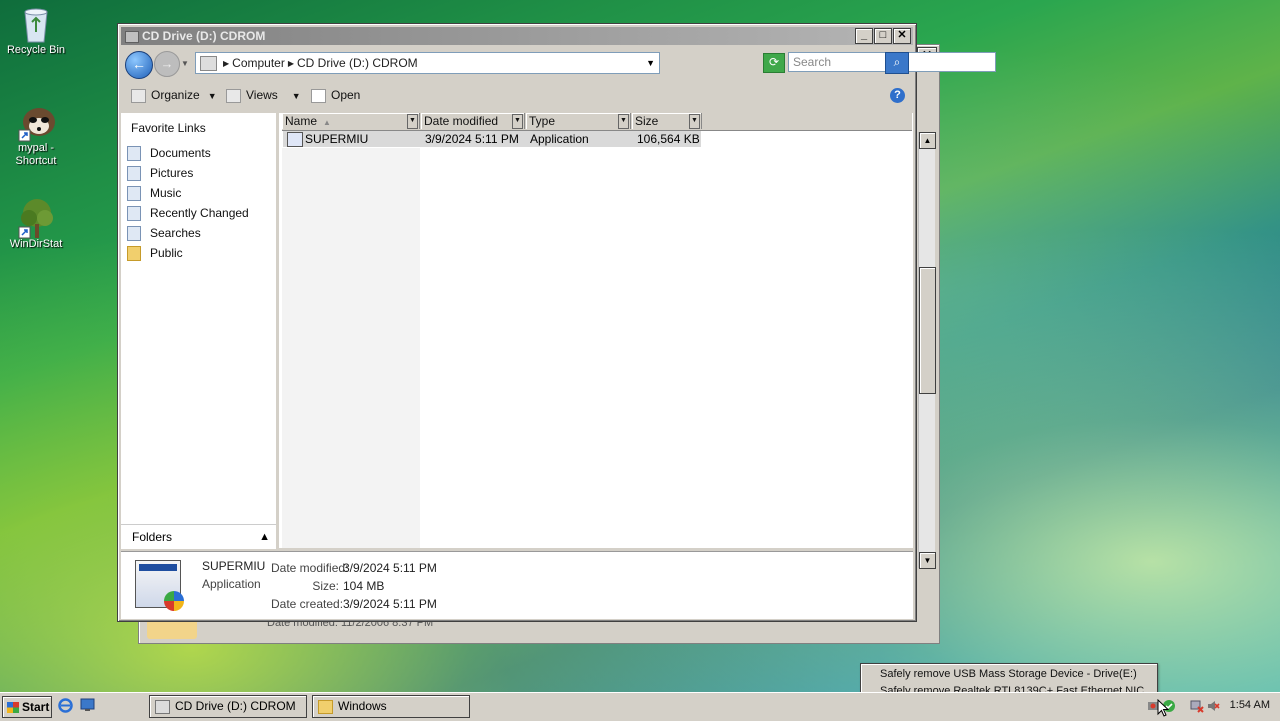 The height and width of the screenshot is (721, 1280). I want to click on title-bar: CD Drive (D:) CDROM _ □ ✕, so click(517, 36).